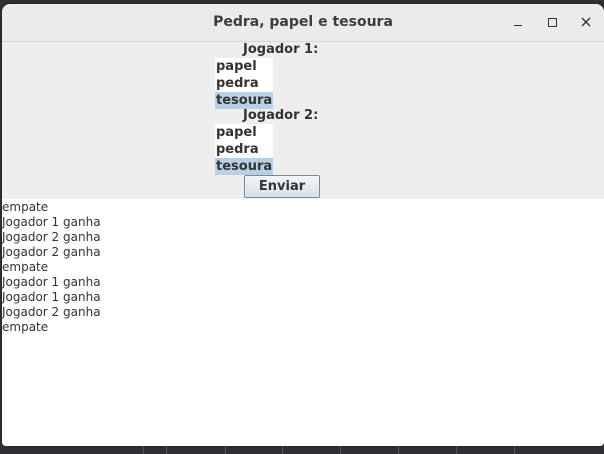 The height and width of the screenshot is (454, 604). I want to click on minimize-button, so click(518, 22).